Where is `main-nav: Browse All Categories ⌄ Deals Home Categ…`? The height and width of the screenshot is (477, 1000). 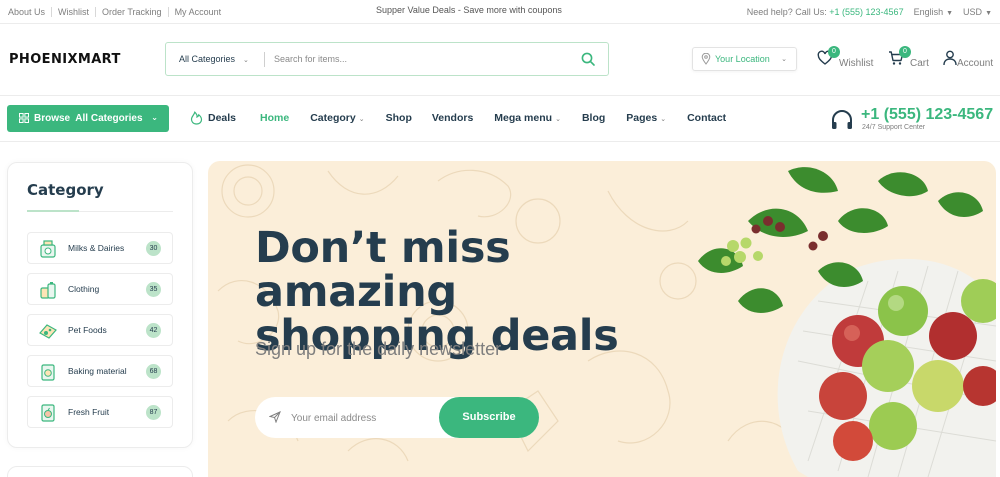
main-nav: Browse All Categories ⌄ Deals Home Categ… is located at coordinates (500, 119).